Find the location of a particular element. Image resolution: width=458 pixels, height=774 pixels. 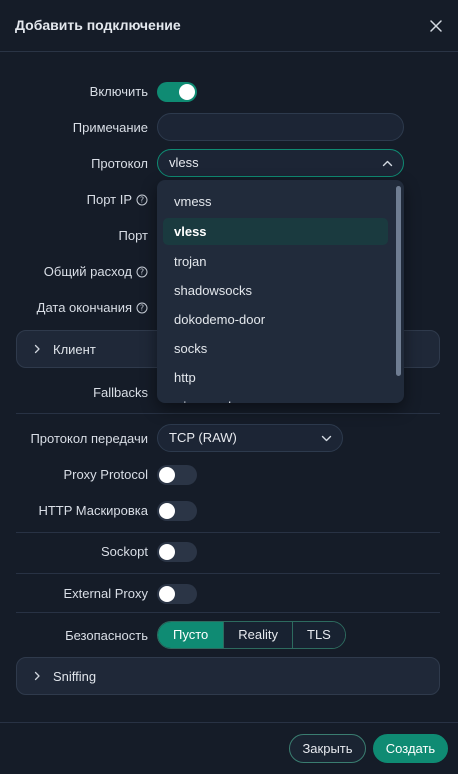

sniffing-collapse: Sniffing is located at coordinates (228, 676).